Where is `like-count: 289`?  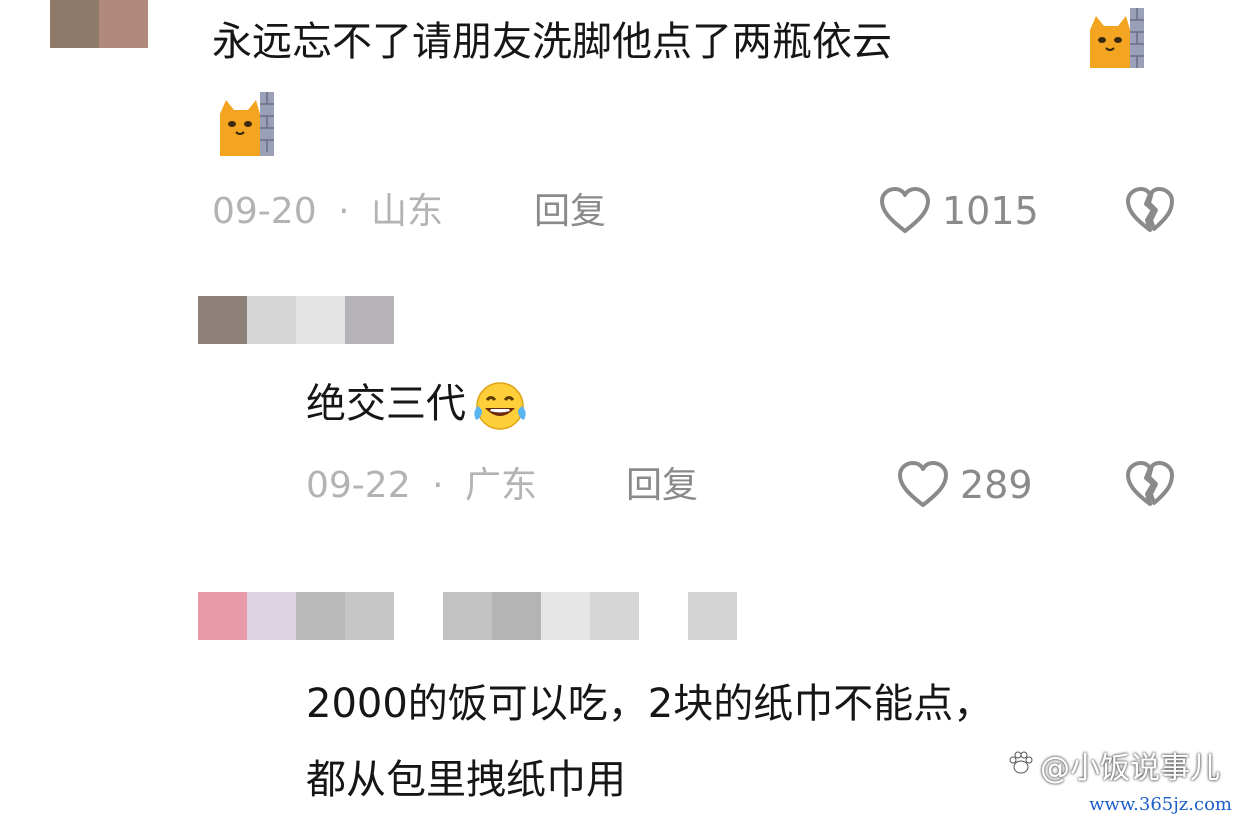 like-count: 289 is located at coordinates (996, 485).